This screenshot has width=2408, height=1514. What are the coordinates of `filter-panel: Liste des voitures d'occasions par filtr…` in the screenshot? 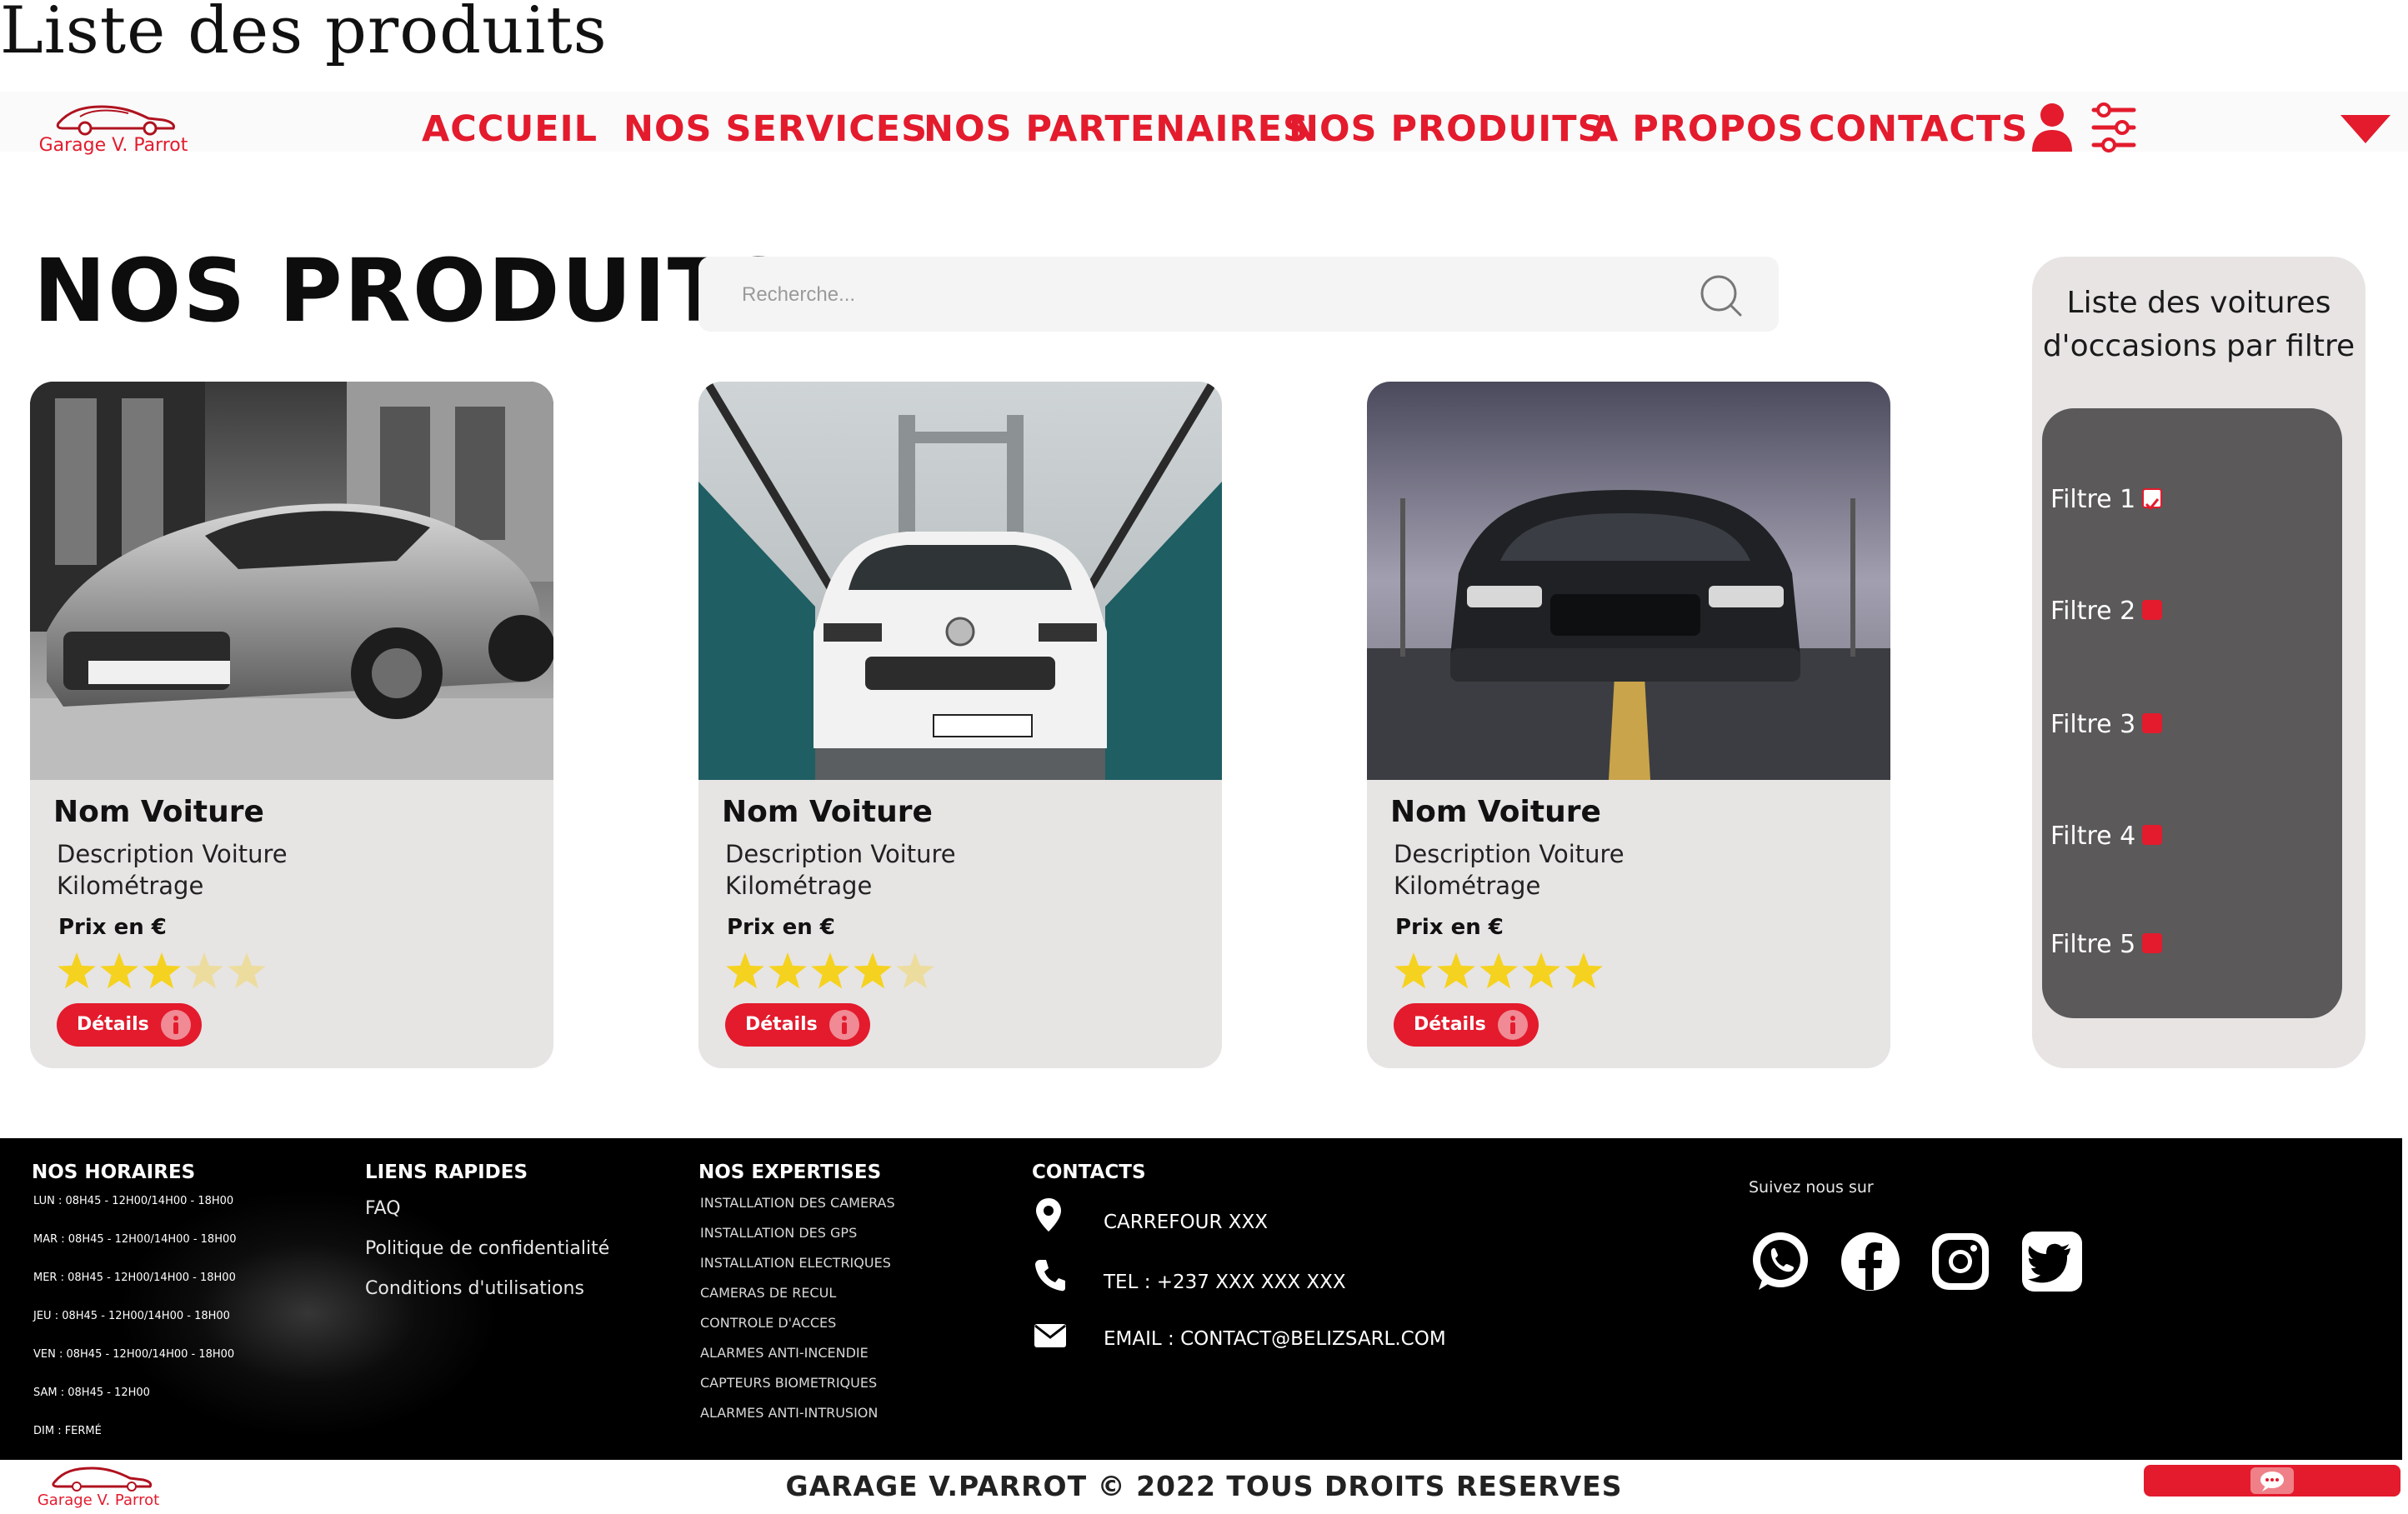 It's located at (2198, 662).